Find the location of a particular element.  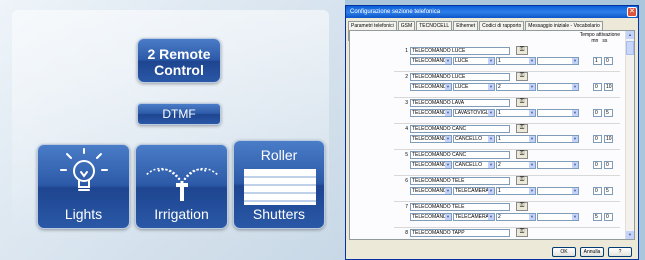

scroll-down-icon: ▼ is located at coordinates (630, 235).